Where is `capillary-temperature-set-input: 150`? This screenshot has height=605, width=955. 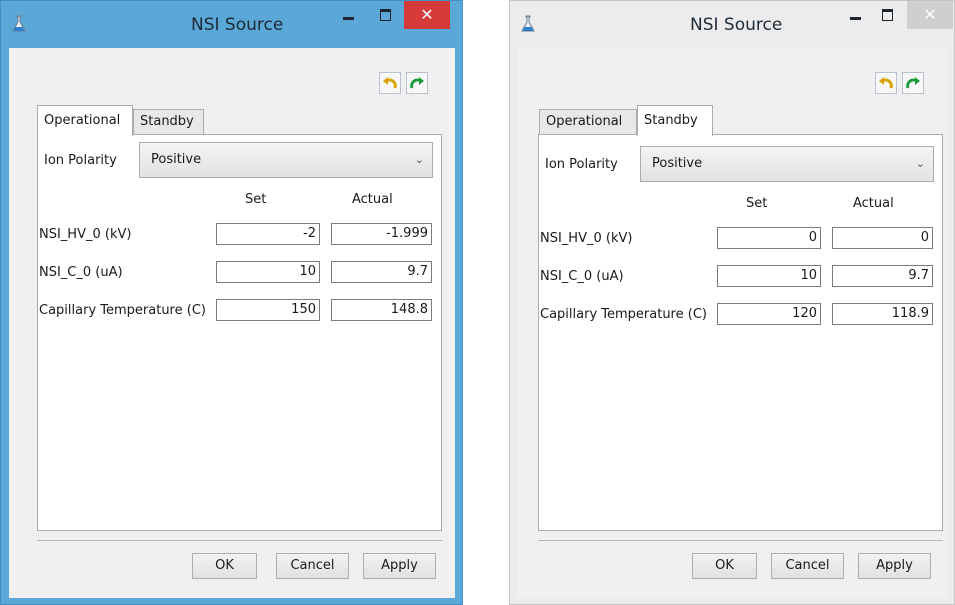
capillary-temperature-set-input: 150 is located at coordinates (268, 310).